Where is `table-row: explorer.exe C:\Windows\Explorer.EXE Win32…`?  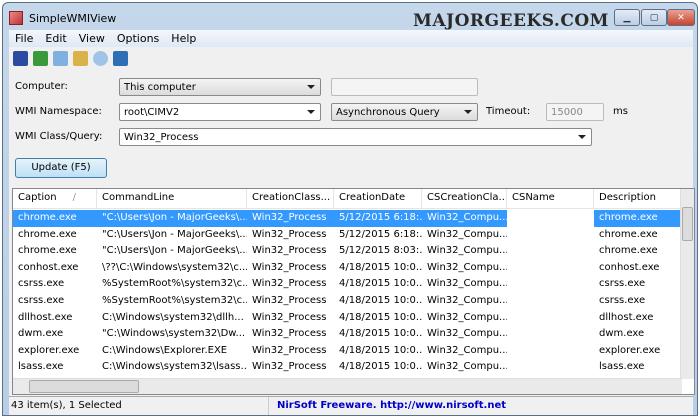 table-row: explorer.exe C:\Windows\Explorer.EXE Win32… is located at coordinates (347, 351).